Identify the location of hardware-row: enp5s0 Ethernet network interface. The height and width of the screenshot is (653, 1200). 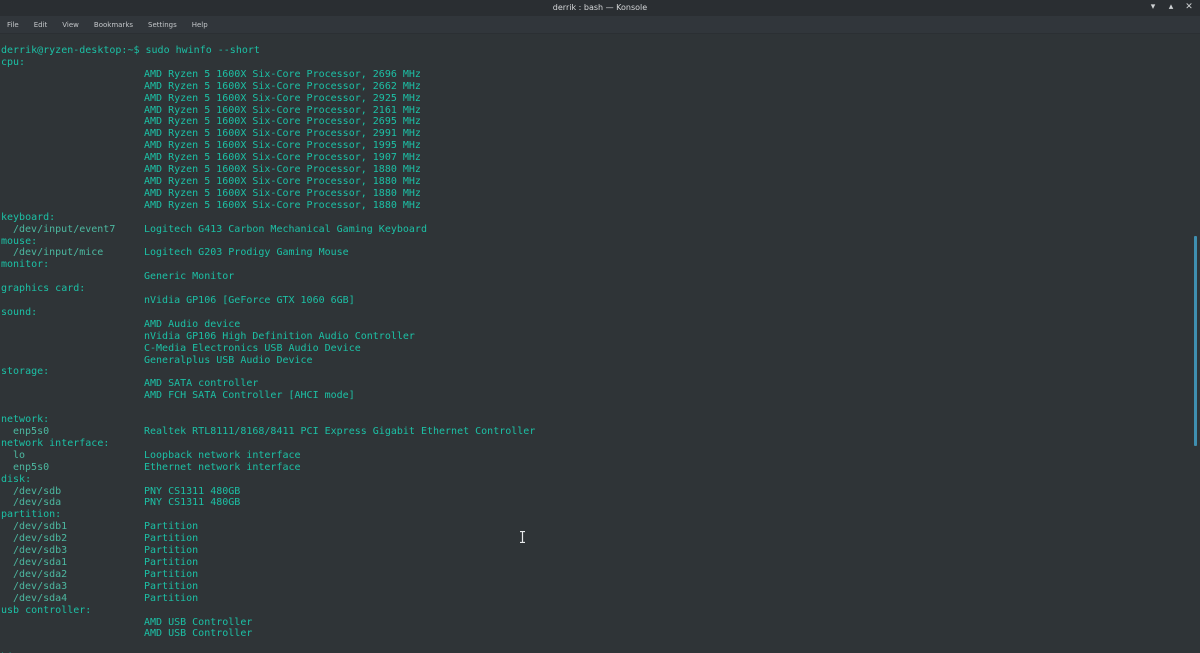
(151, 468).